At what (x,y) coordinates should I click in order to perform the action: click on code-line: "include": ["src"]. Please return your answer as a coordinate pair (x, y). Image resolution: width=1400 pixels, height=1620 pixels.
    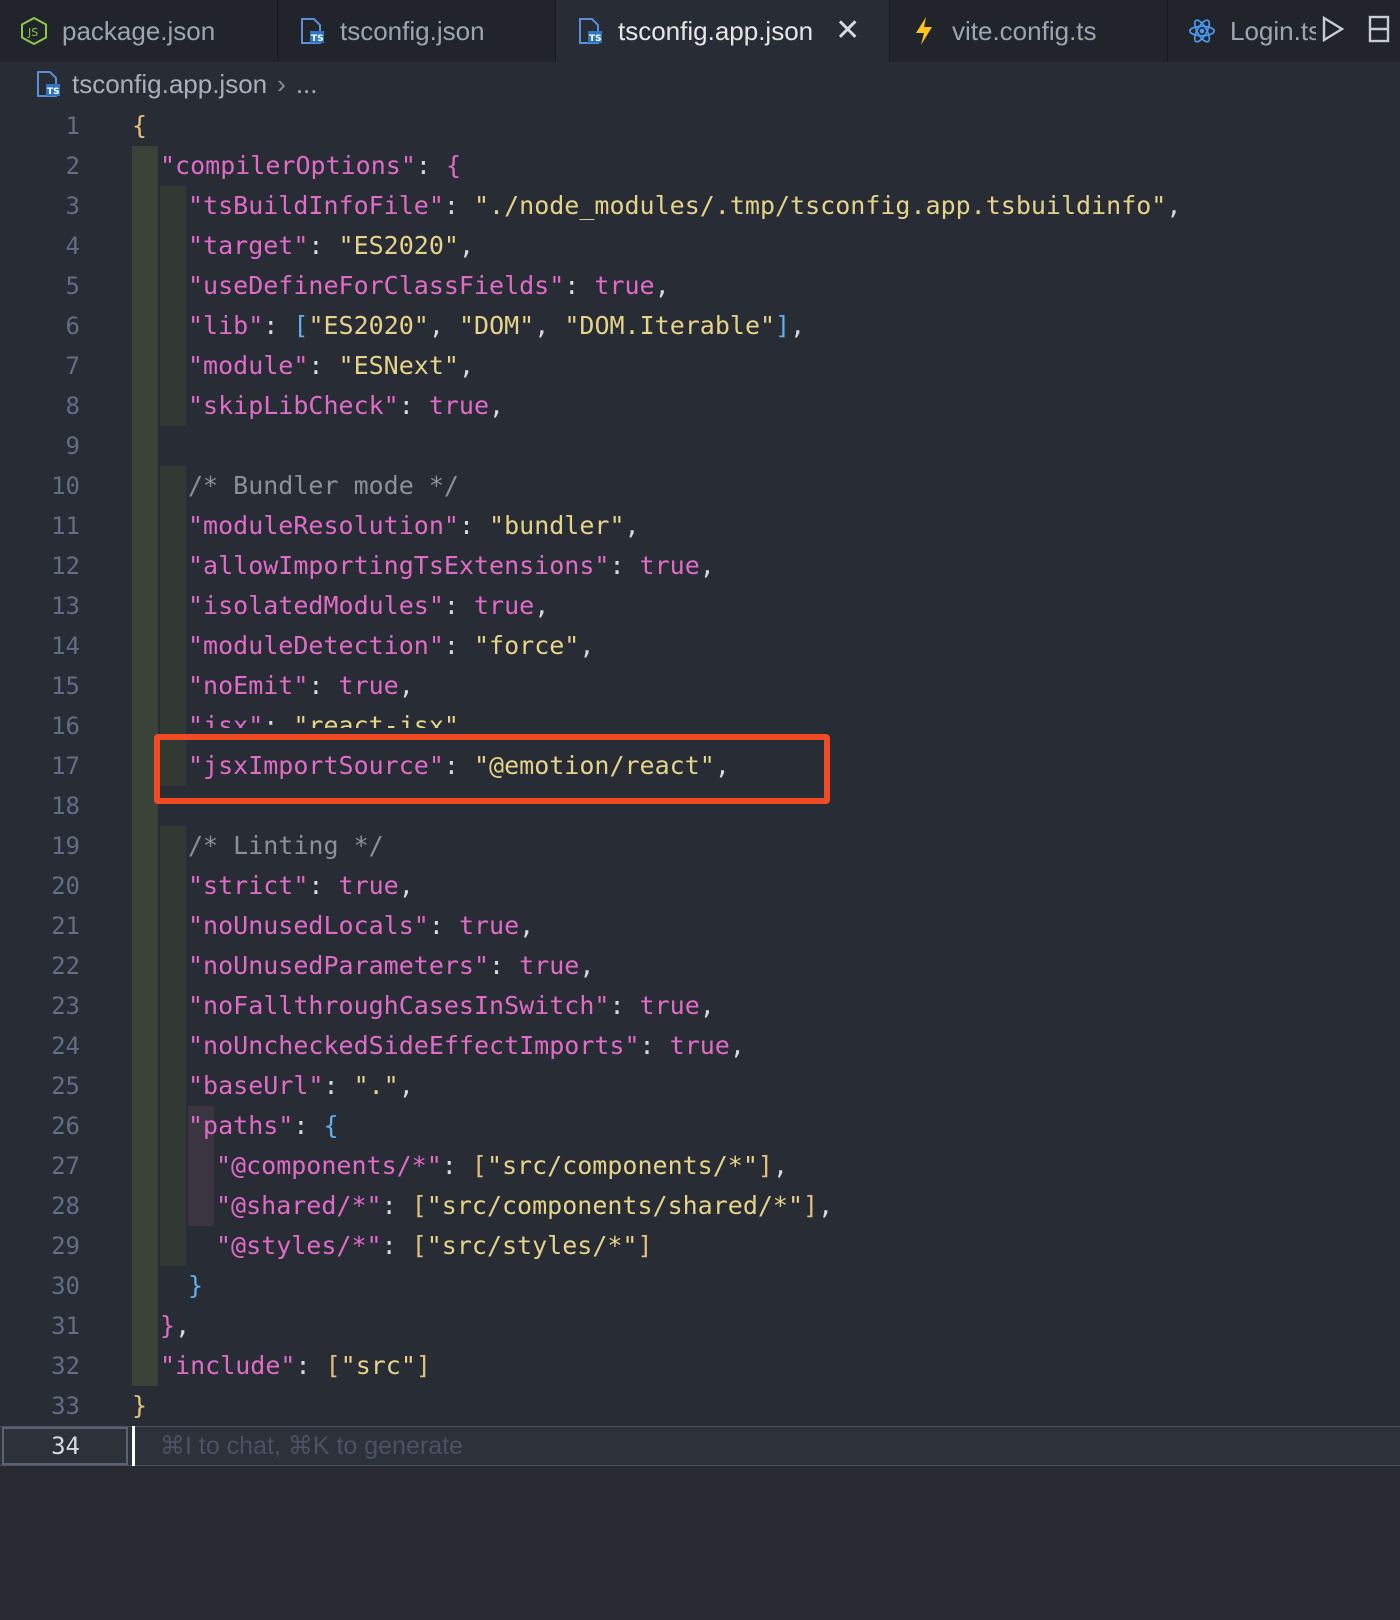
    Looking at the image, I should click on (295, 1365).